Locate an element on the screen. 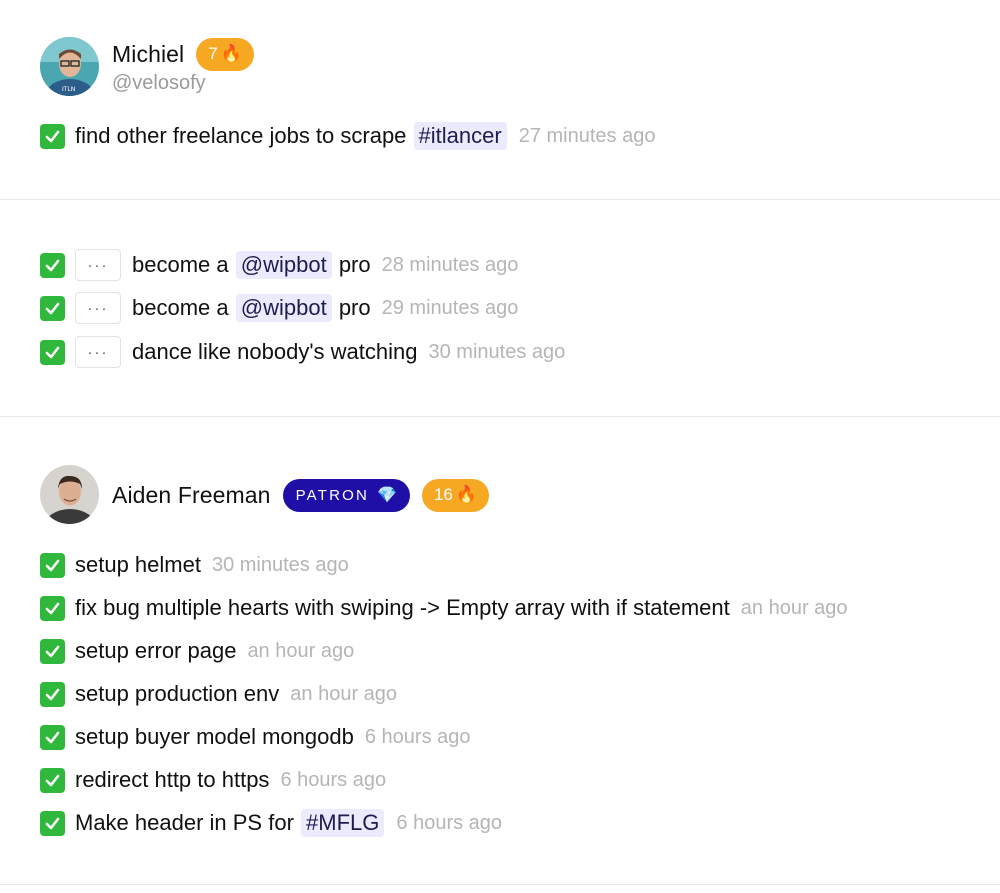 The width and height of the screenshot is (1000, 893). timestamp: 27 minutes ago is located at coordinates (587, 135).